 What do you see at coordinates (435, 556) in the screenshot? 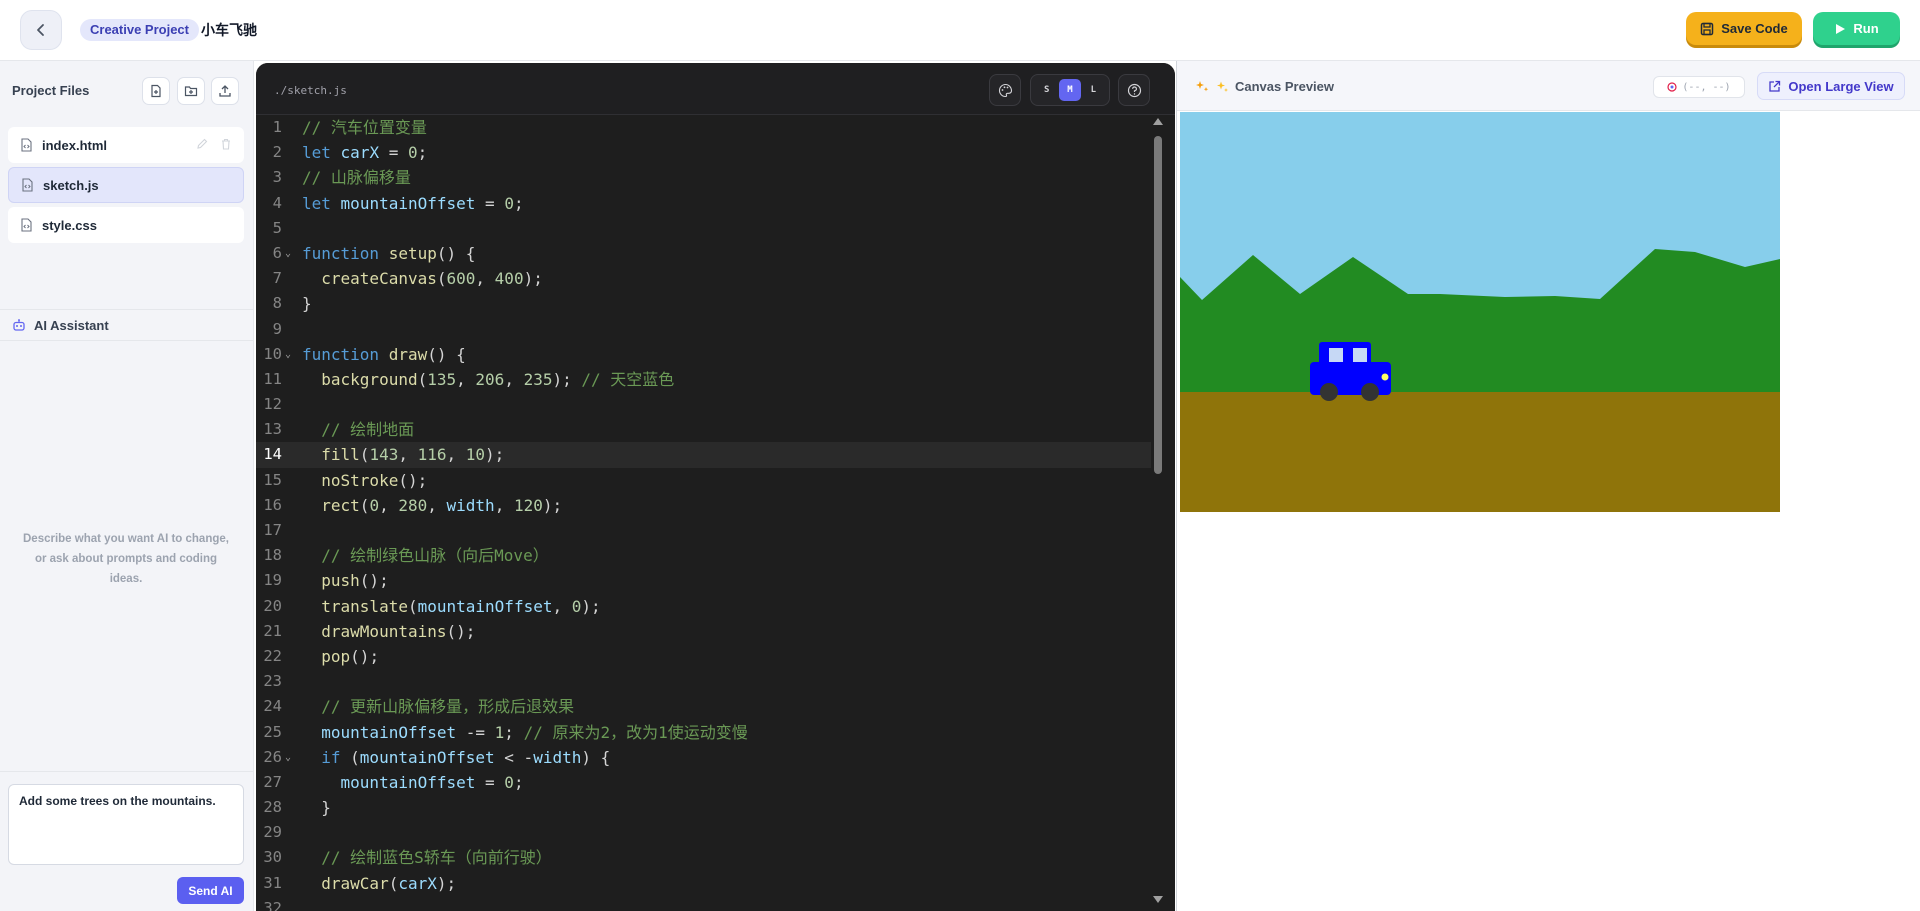
I see `code-text: // 绘制绿色山脉（向后Move）` at bounding box center [435, 556].